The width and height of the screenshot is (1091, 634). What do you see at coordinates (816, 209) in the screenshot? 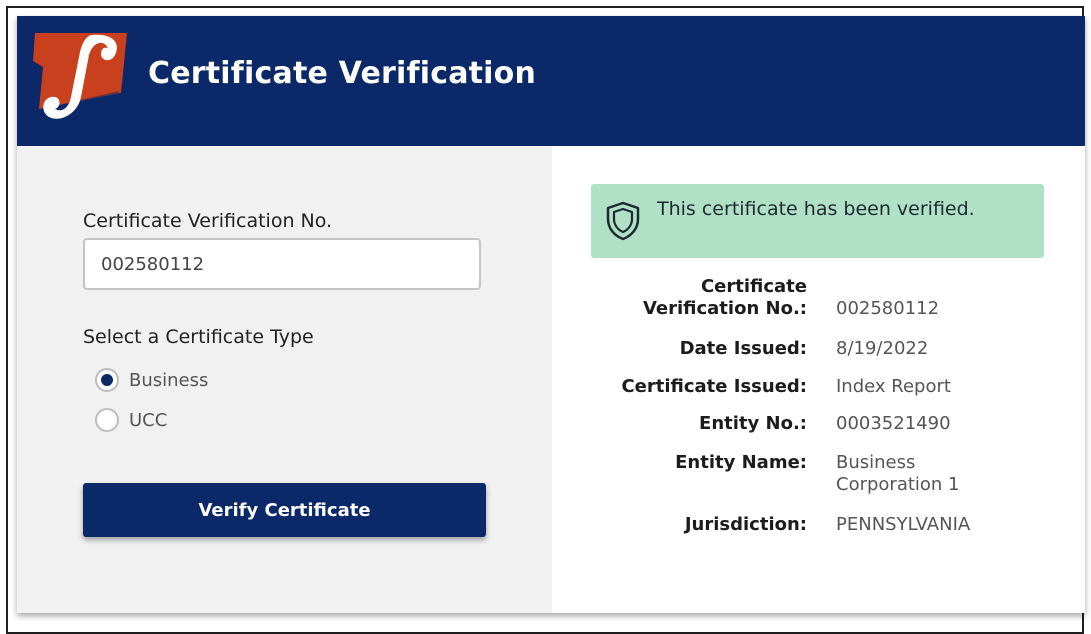
I see `verified-message: This certificate has been verified.` at bounding box center [816, 209].